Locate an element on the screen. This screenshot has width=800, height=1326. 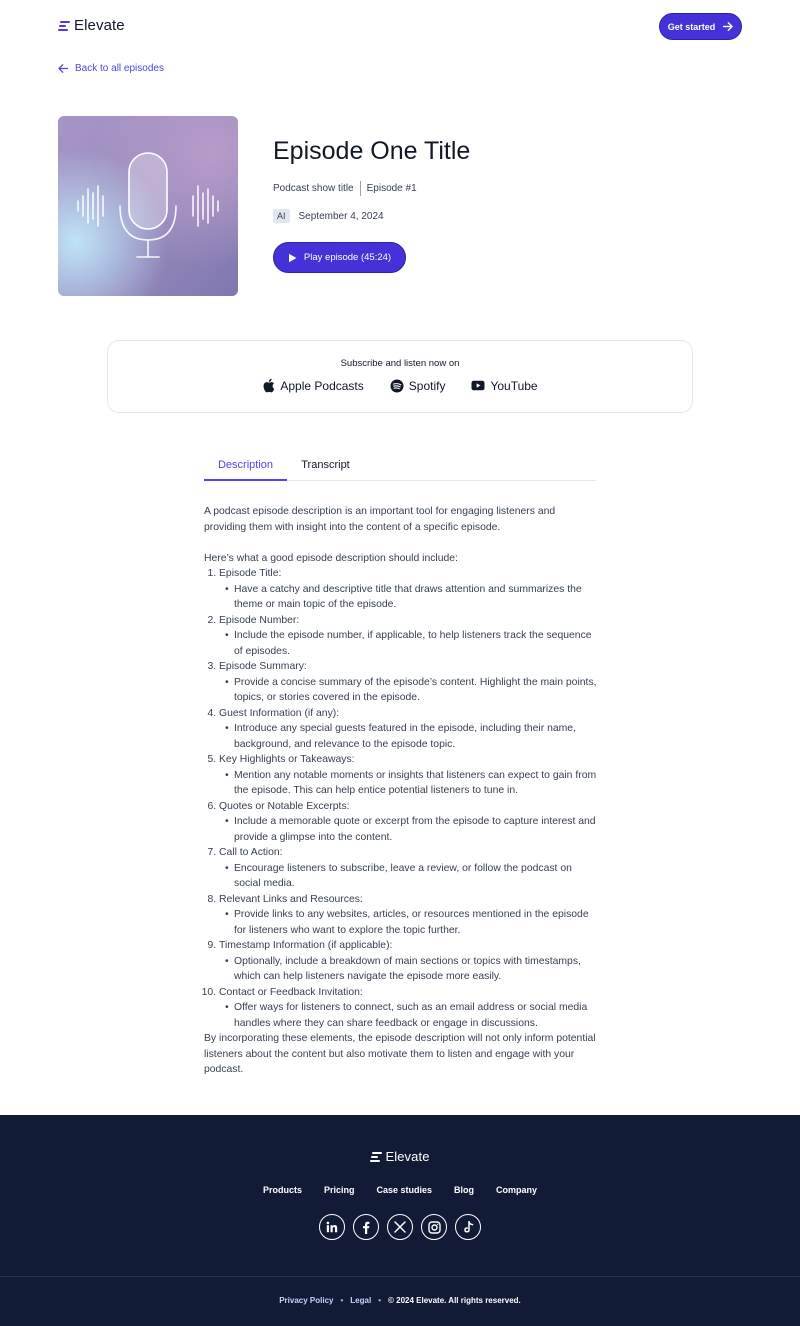
platform-links: Apple Podcasts Spotify YouTube is located at coordinates (400, 385).